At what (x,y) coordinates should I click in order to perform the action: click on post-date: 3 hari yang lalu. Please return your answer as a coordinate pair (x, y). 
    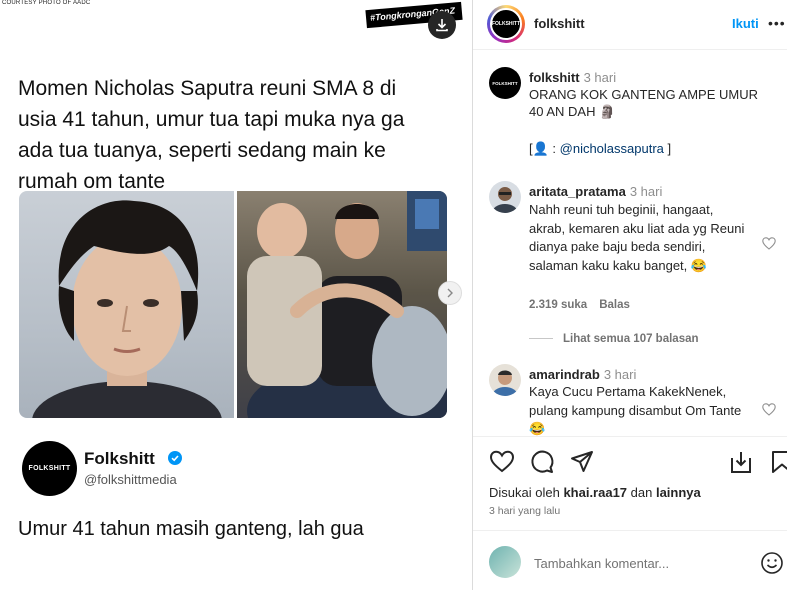
    Looking at the image, I should click on (525, 511).